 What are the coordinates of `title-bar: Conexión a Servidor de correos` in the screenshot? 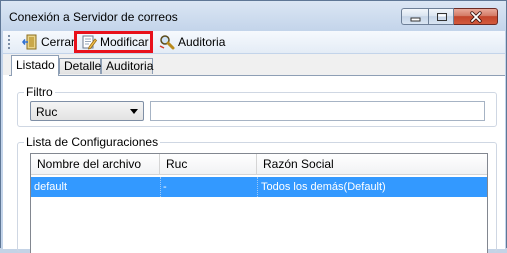 It's located at (253, 16).